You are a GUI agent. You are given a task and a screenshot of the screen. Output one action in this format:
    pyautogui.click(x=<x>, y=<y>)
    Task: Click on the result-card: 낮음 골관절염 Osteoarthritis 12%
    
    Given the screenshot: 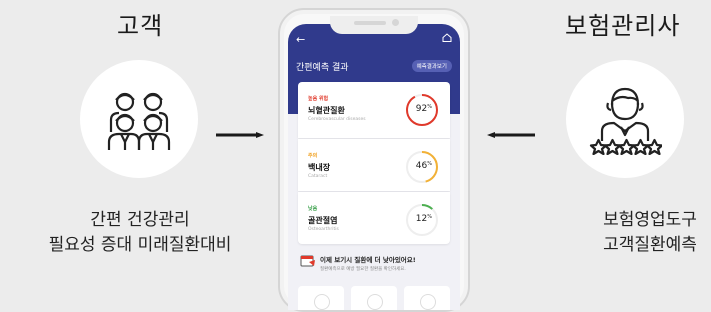 What is the action you would take?
    pyautogui.click(x=374, y=218)
    